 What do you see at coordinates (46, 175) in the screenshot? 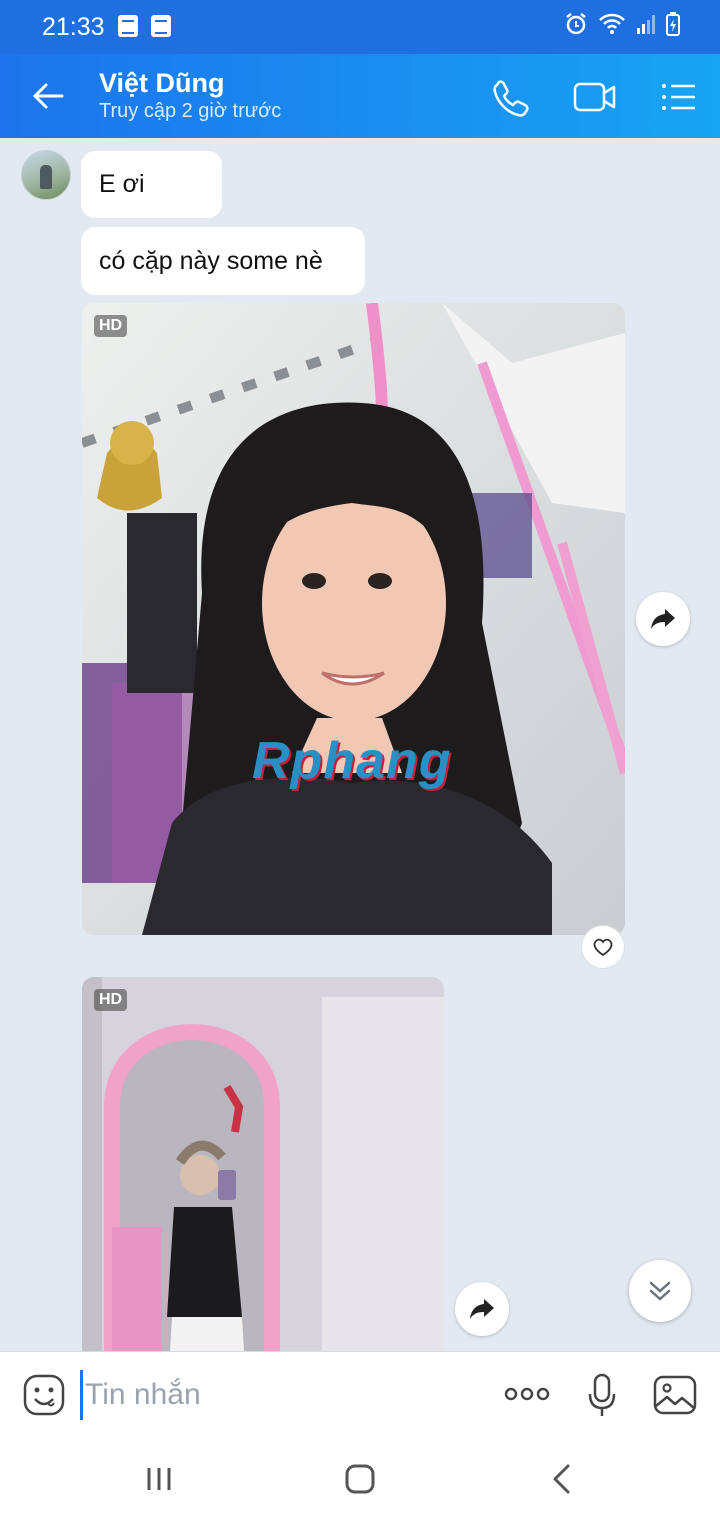
I see `contact-avatar` at bounding box center [46, 175].